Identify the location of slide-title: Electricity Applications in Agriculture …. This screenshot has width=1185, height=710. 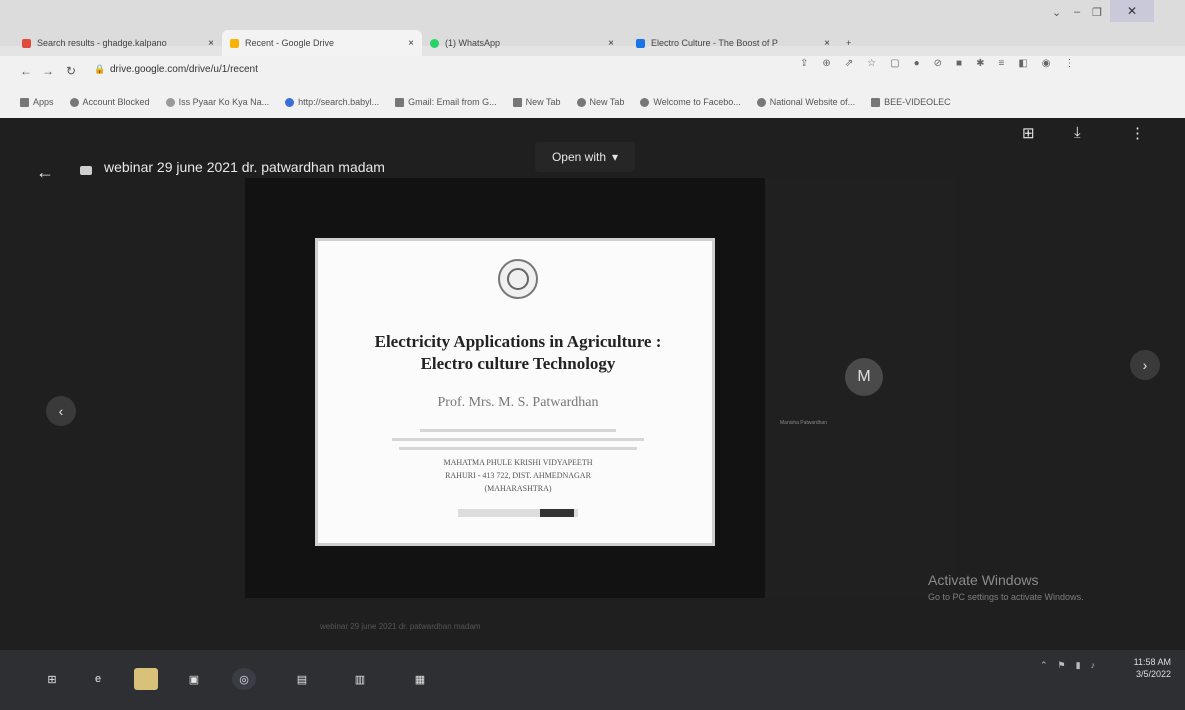
(518, 352).